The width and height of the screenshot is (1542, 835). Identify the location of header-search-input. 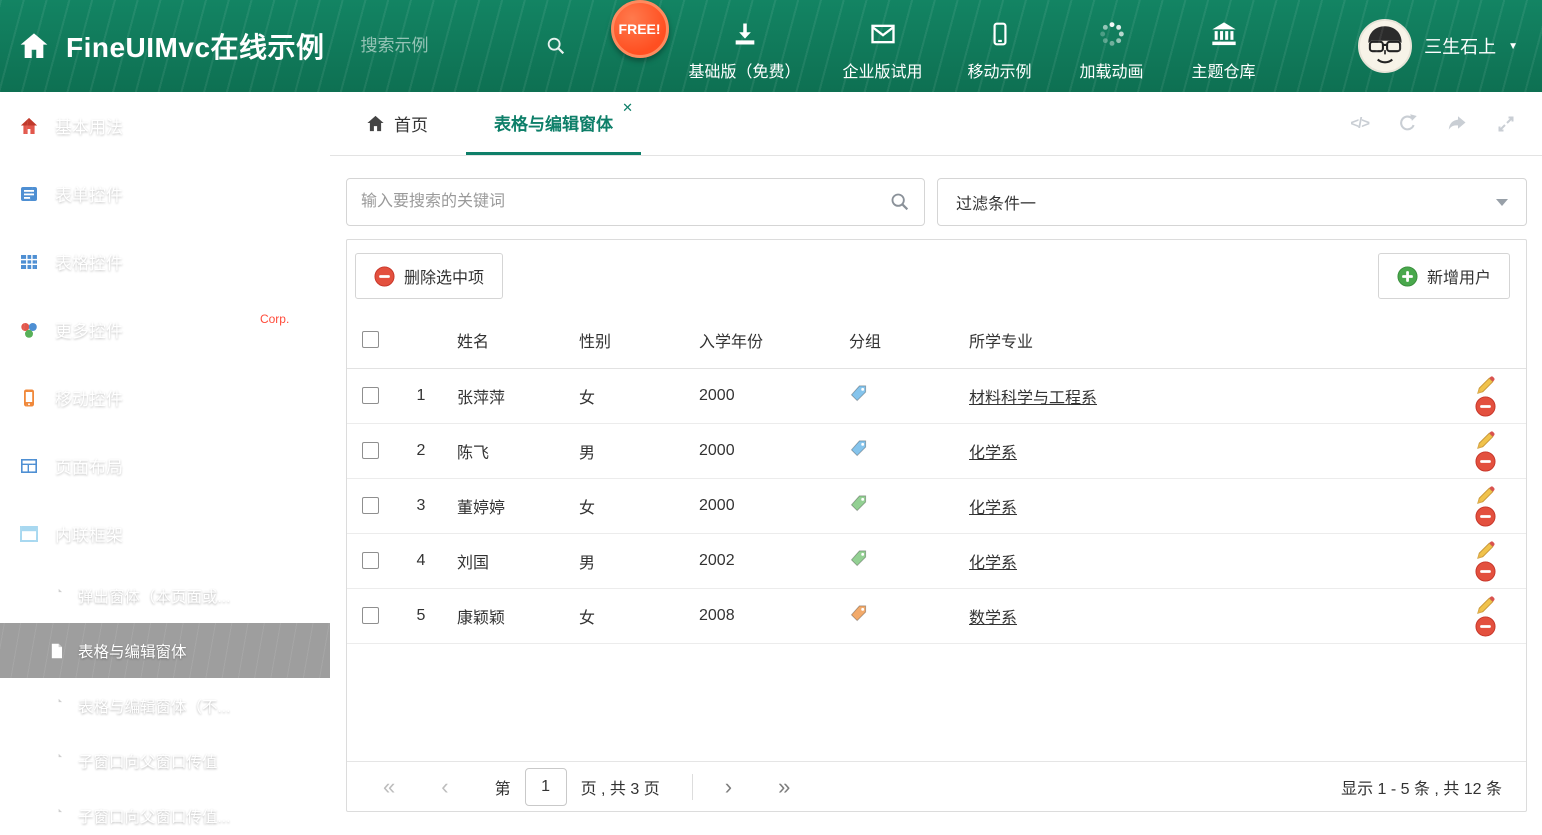
(464, 46).